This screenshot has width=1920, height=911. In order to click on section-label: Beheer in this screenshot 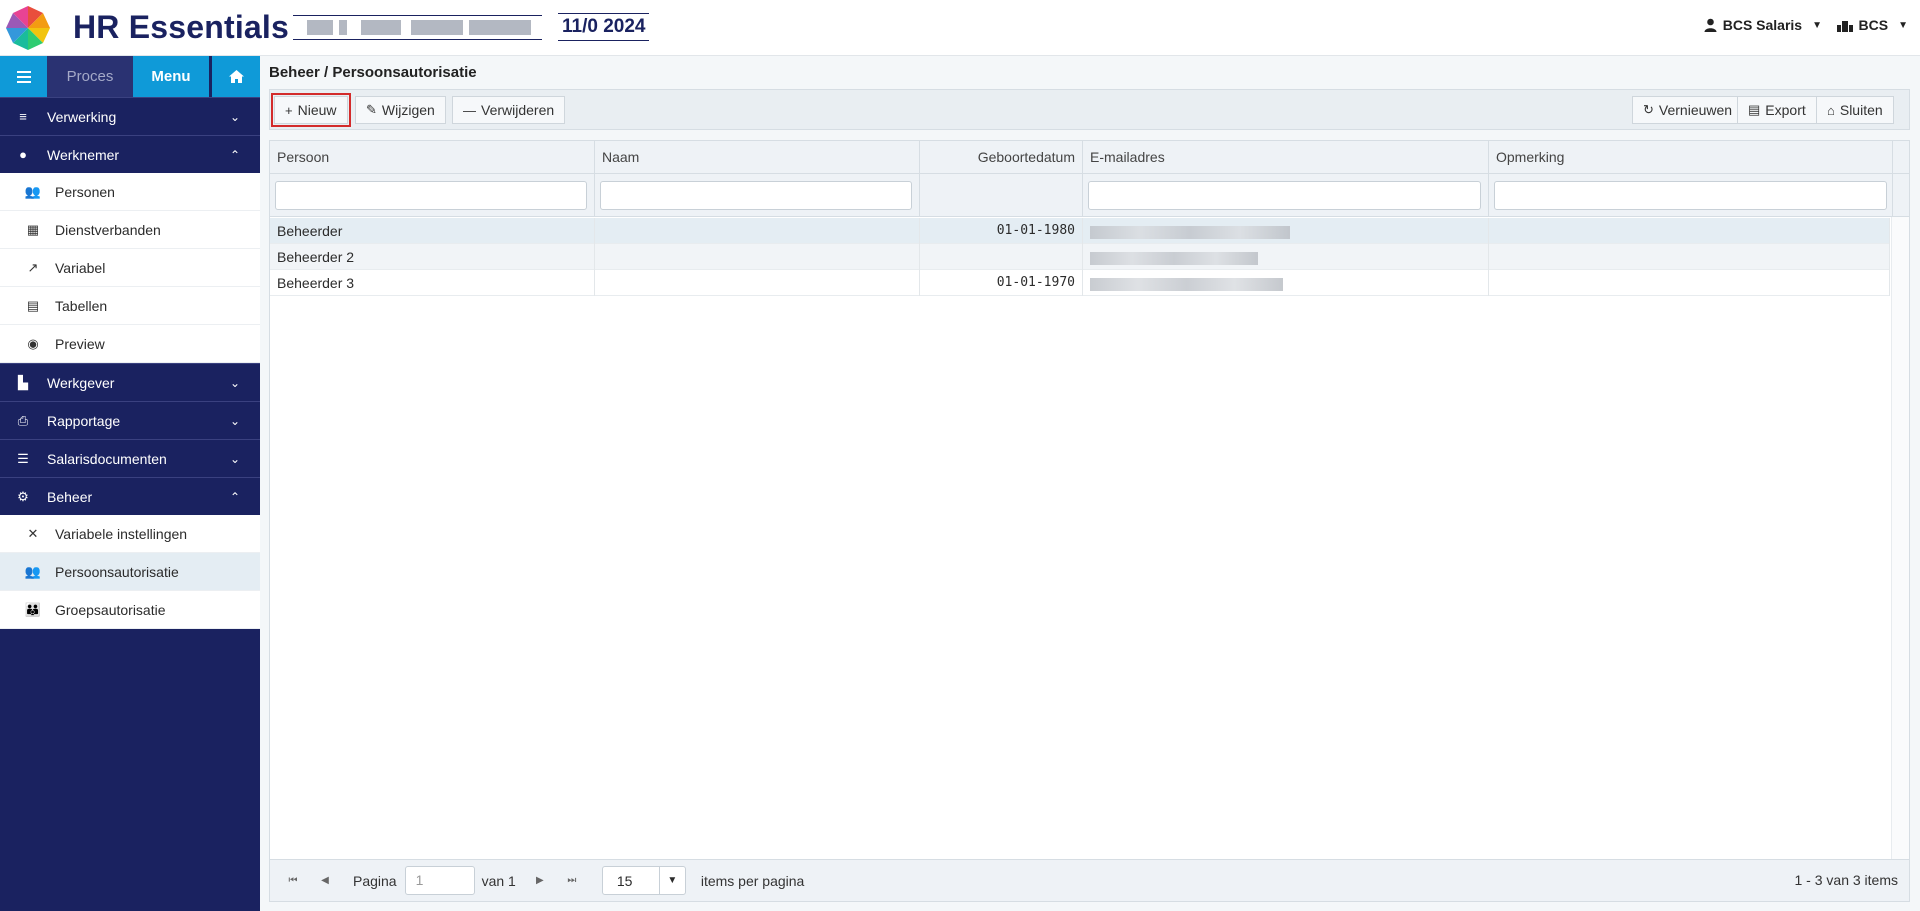, I will do `click(70, 496)`.